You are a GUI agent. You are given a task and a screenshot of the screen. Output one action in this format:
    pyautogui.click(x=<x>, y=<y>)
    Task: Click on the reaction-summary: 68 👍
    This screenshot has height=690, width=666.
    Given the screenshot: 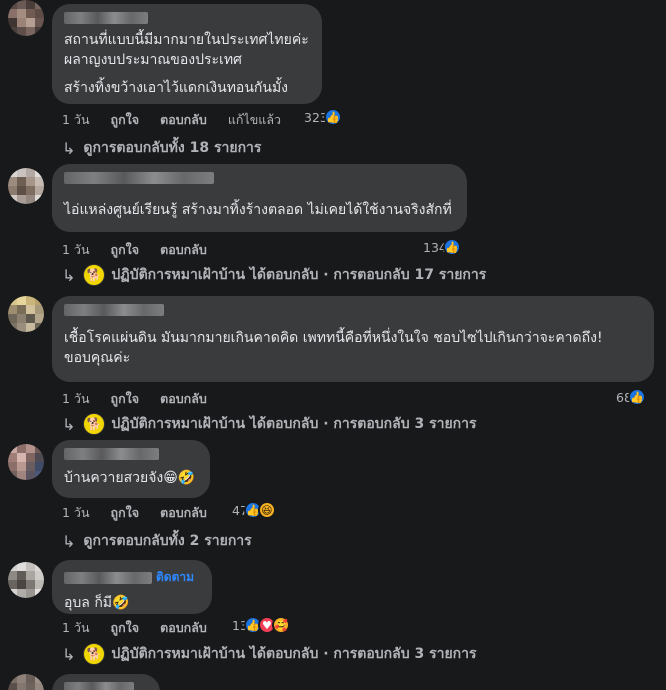 What is the action you would take?
    pyautogui.click(x=631, y=397)
    